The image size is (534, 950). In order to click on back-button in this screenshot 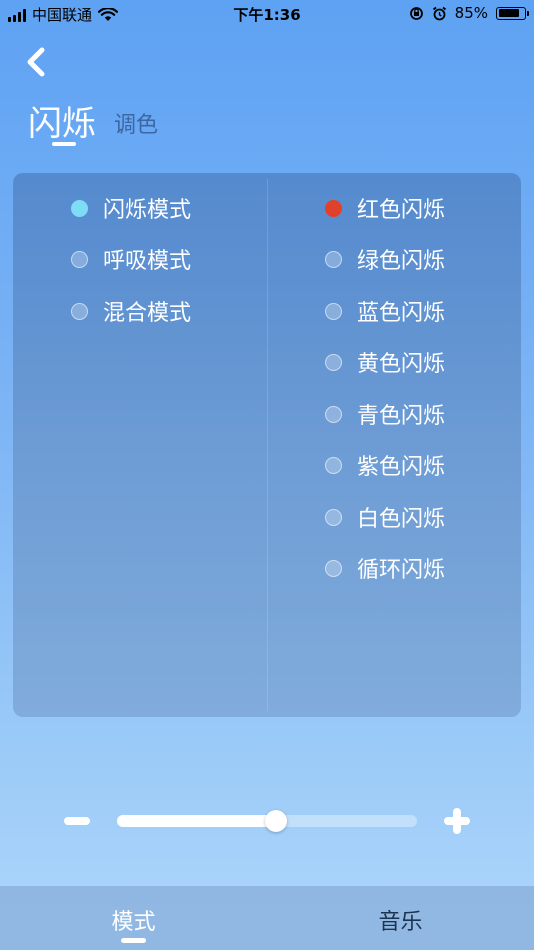, I will do `click(38, 62)`.